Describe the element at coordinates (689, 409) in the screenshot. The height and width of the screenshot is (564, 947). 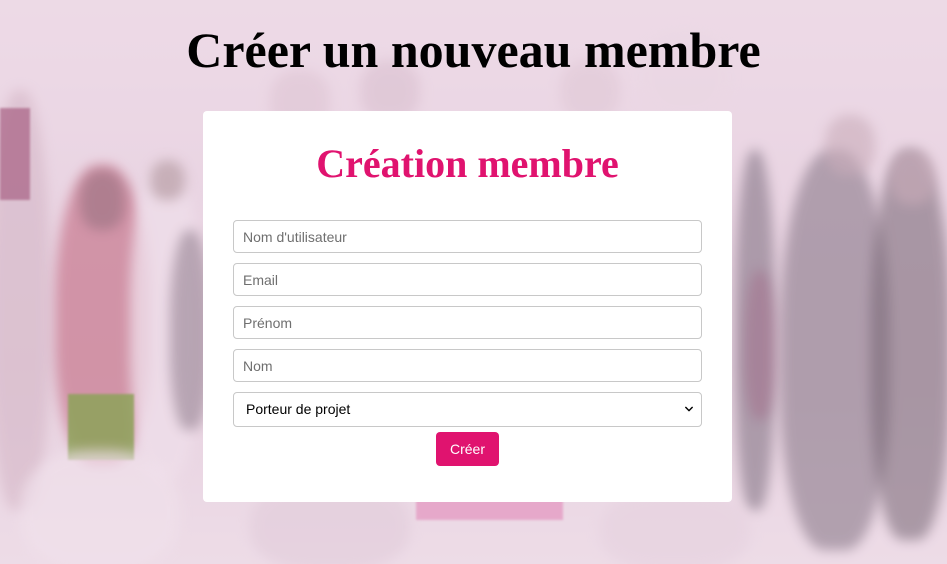
I see `chevron-down-icon` at that location.